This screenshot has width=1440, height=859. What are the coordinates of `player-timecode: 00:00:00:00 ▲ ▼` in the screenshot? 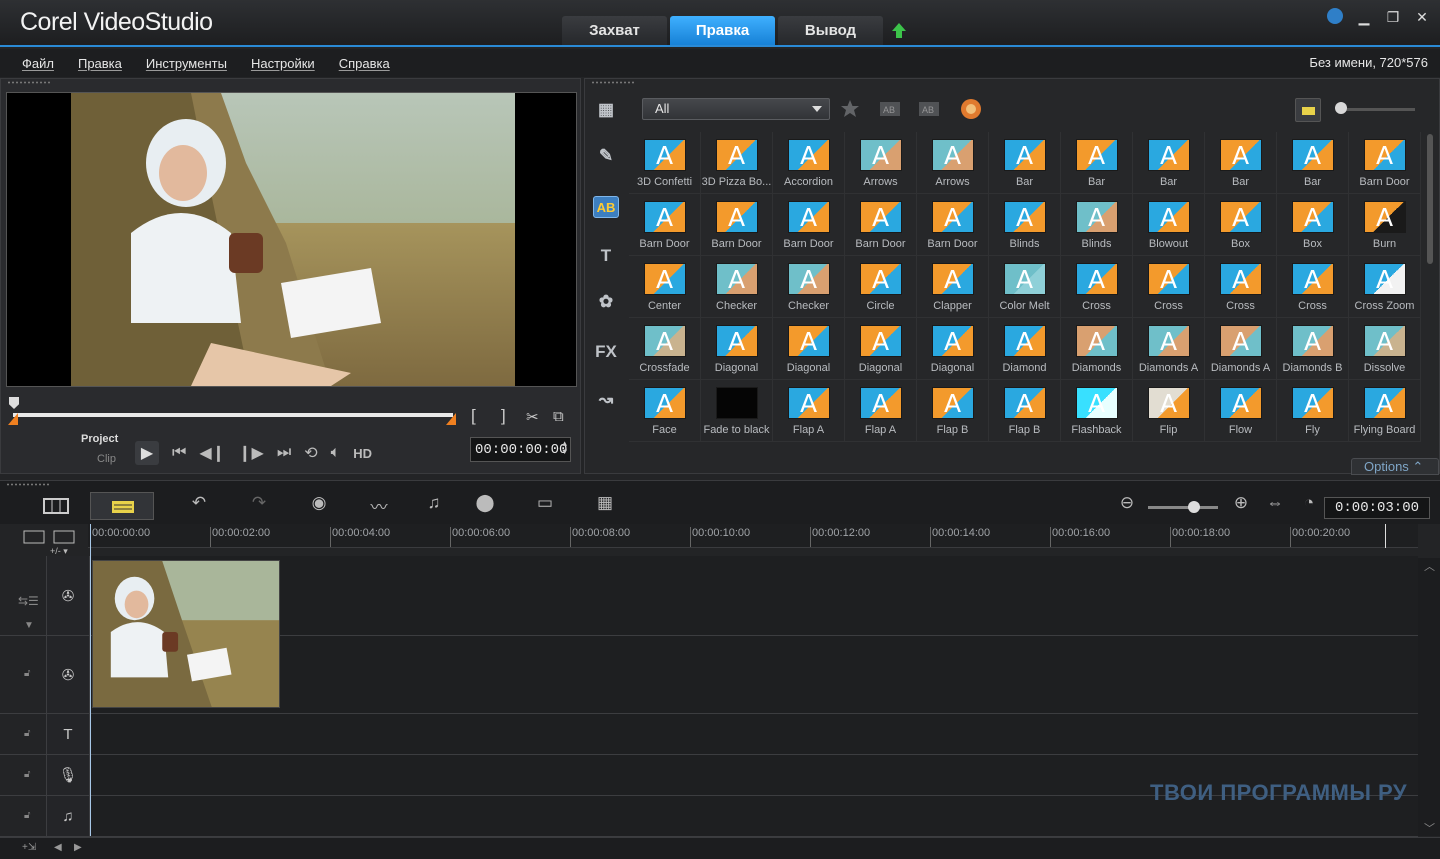 It's located at (520, 449).